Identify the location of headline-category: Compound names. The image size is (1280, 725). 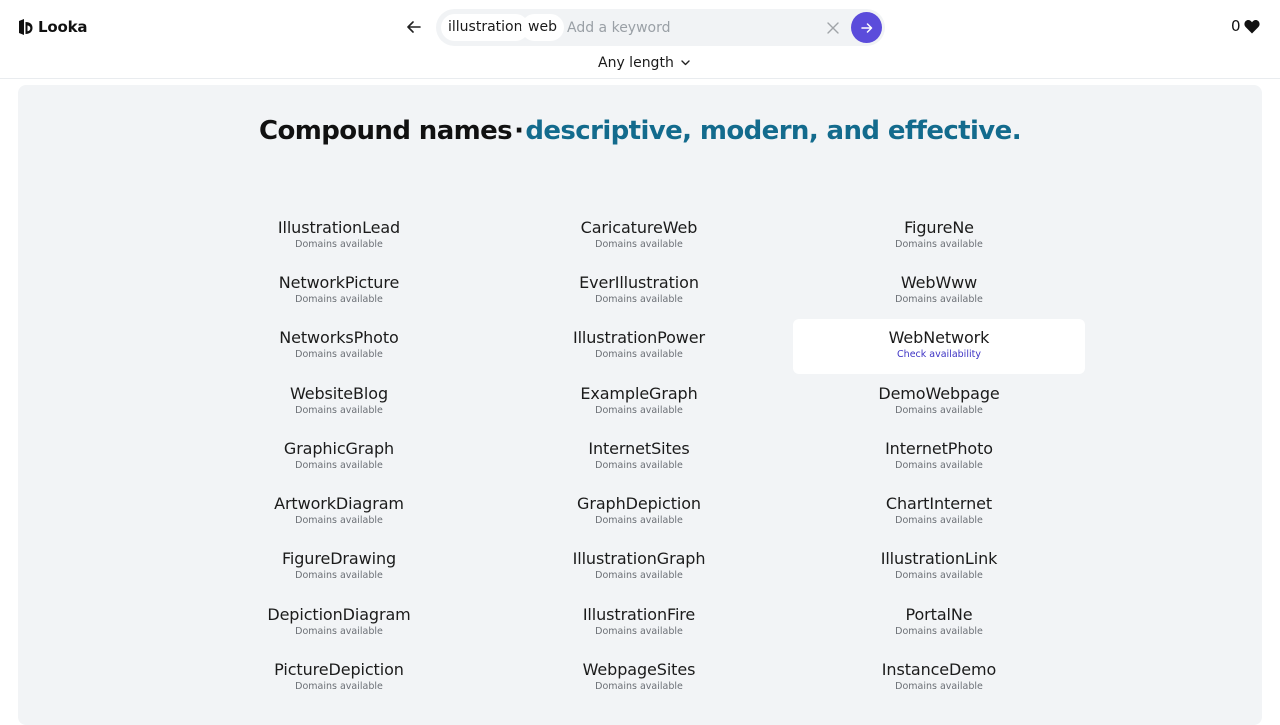
(386, 131).